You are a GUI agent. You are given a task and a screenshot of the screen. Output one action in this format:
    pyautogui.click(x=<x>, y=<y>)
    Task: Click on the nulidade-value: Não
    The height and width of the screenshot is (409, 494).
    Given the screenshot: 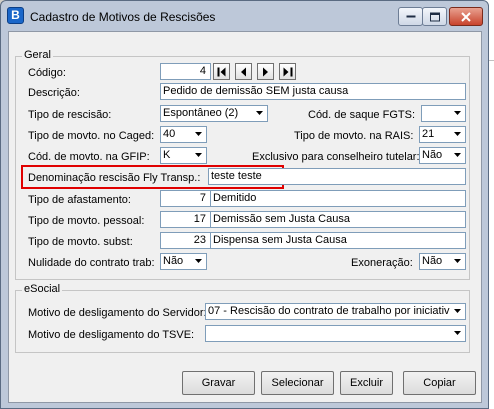 What is the action you would take?
    pyautogui.click(x=173, y=261)
    